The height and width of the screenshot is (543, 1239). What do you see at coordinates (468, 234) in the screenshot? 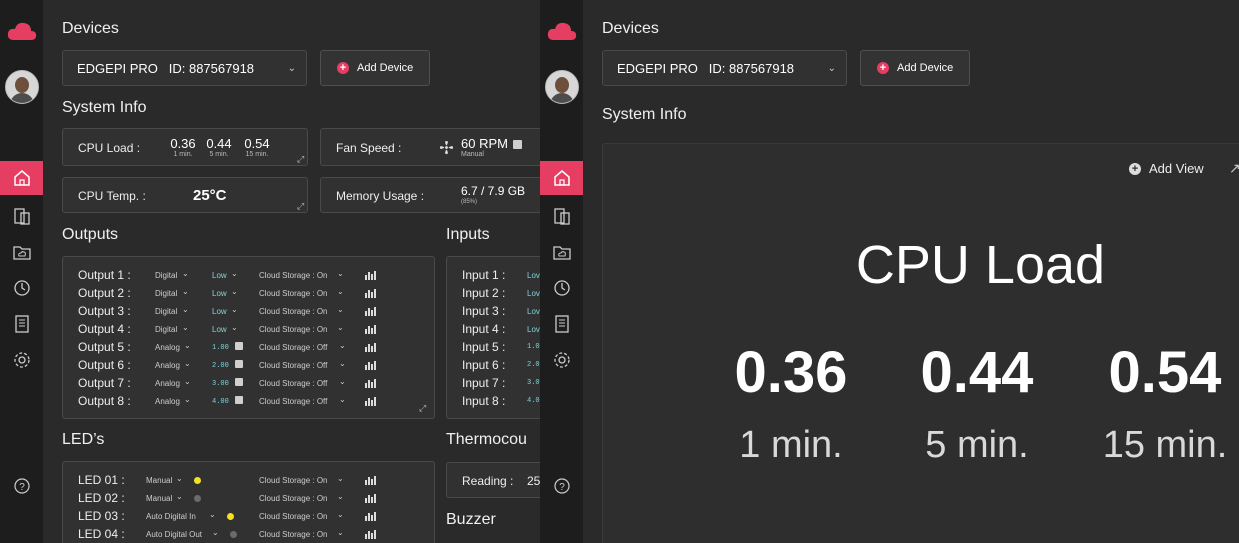
I see `inputs-title: Inputs` at bounding box center [468, 234].